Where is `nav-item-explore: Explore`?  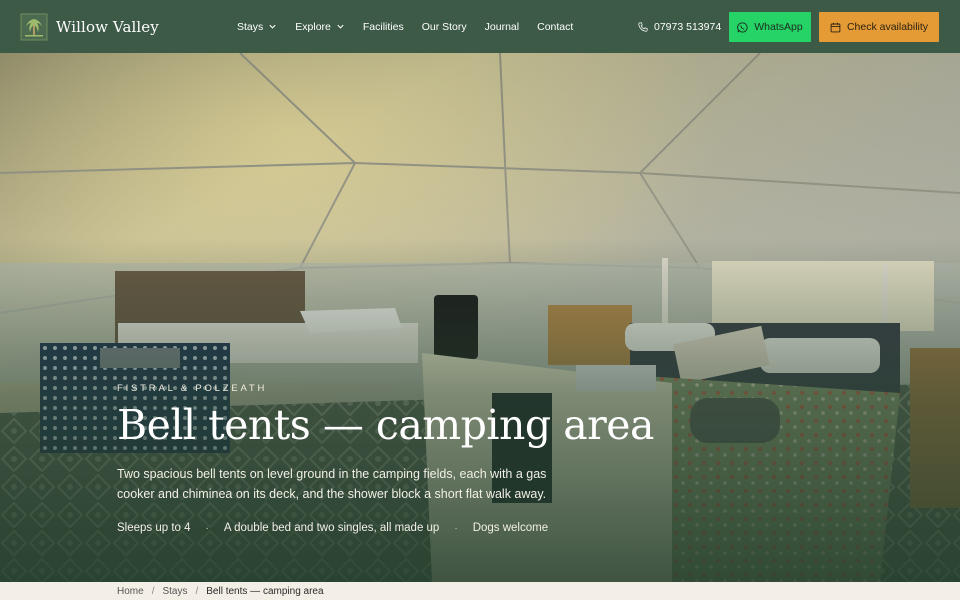
nav-item-explore: Explore is located at coordinates (320, 27).